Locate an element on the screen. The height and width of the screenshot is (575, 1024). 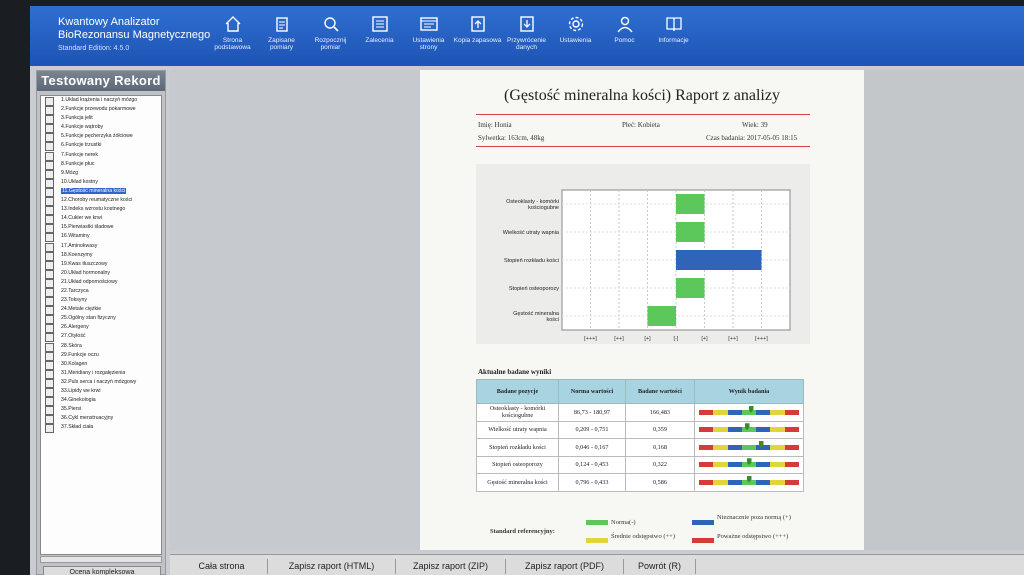
record-list-item: 5.Funkcje pęcherzyka żółciowe is located at coordinates (101, 137).